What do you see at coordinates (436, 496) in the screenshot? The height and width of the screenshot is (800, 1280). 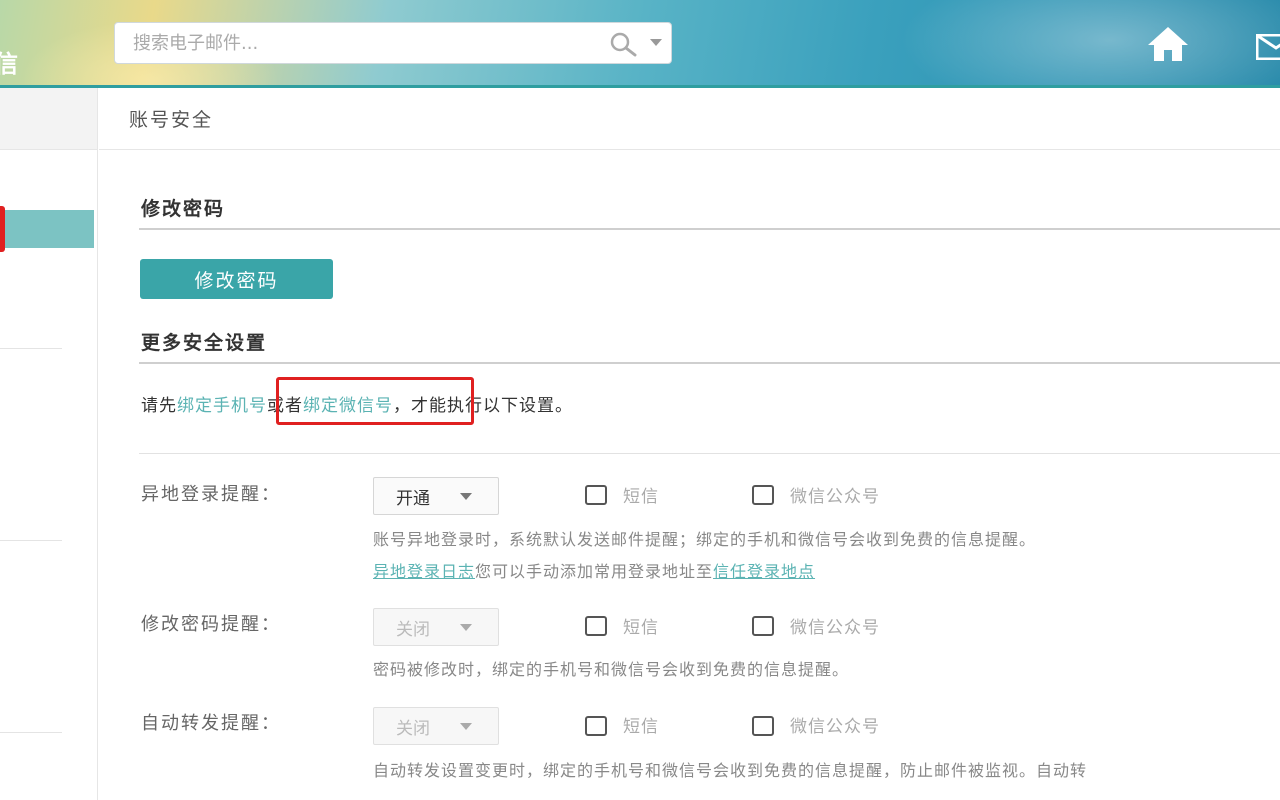 I see `remote-login-alert-select: 开通` at bounding box center [436, 496].